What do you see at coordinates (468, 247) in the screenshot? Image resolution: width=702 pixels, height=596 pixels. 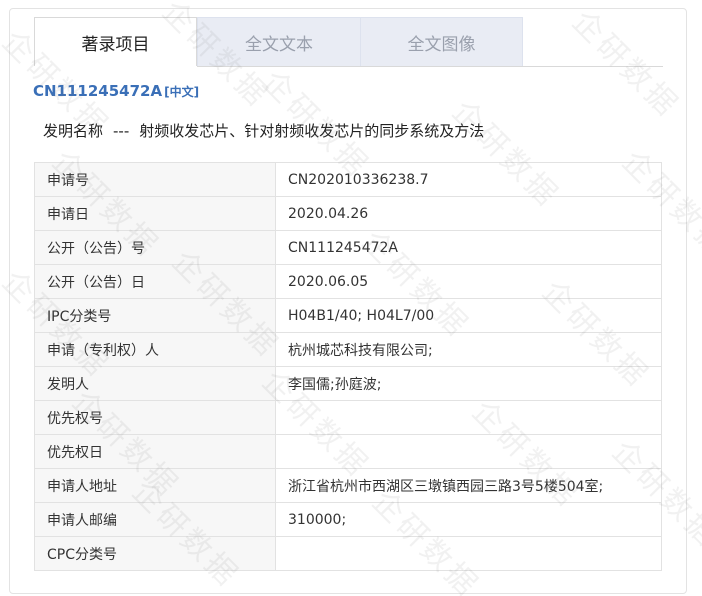 I see `field-value: CN111245472A` at bounding box center [468, 247].